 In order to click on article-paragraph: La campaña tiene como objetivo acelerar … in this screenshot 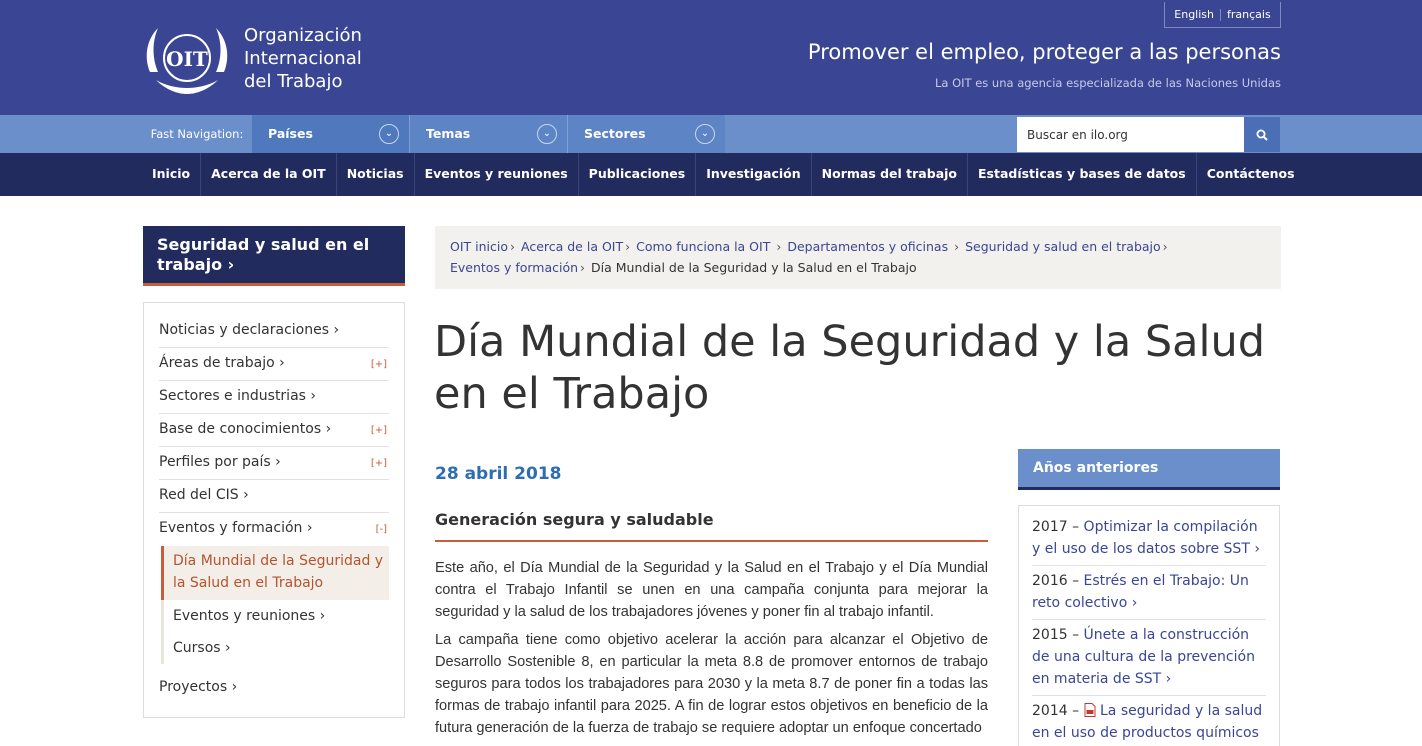, I will do `click(711, 684)`.